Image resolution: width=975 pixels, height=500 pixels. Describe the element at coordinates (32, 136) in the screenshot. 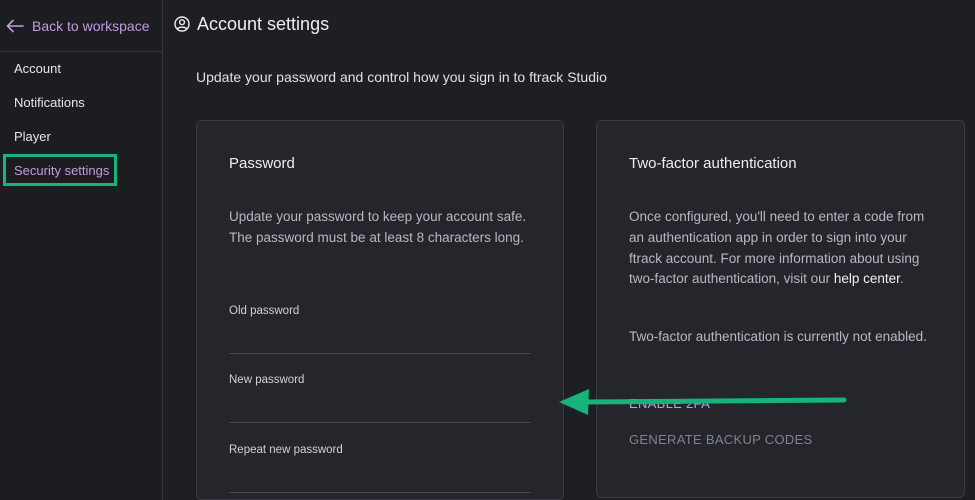

I see `nav-item-player: Player` at that location.